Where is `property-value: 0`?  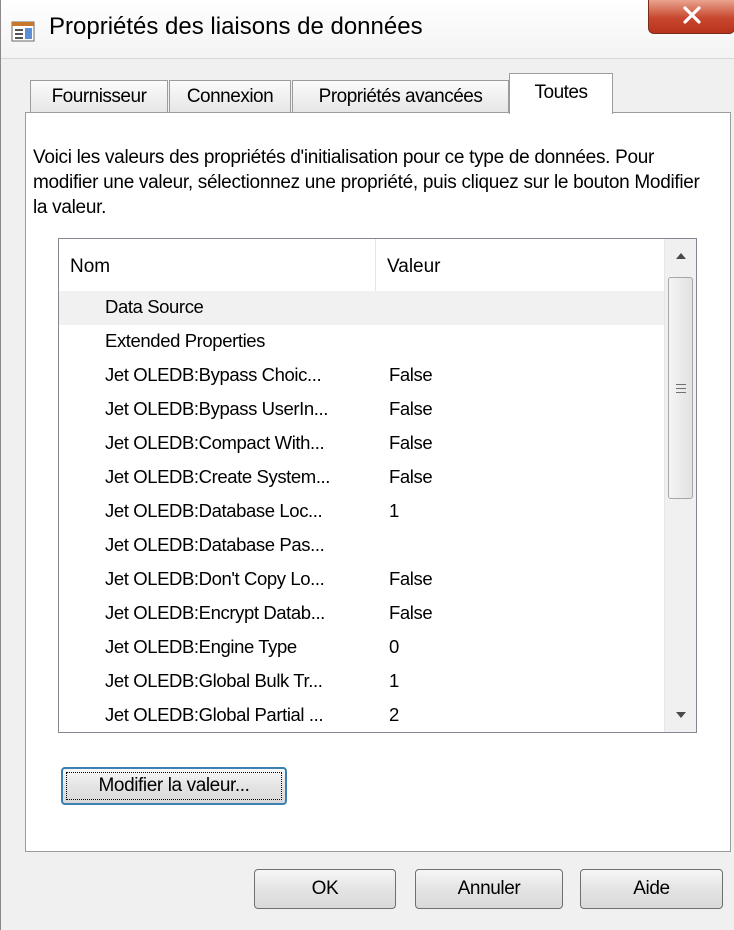 property-value: 0 is located at coordinates (394, 646).